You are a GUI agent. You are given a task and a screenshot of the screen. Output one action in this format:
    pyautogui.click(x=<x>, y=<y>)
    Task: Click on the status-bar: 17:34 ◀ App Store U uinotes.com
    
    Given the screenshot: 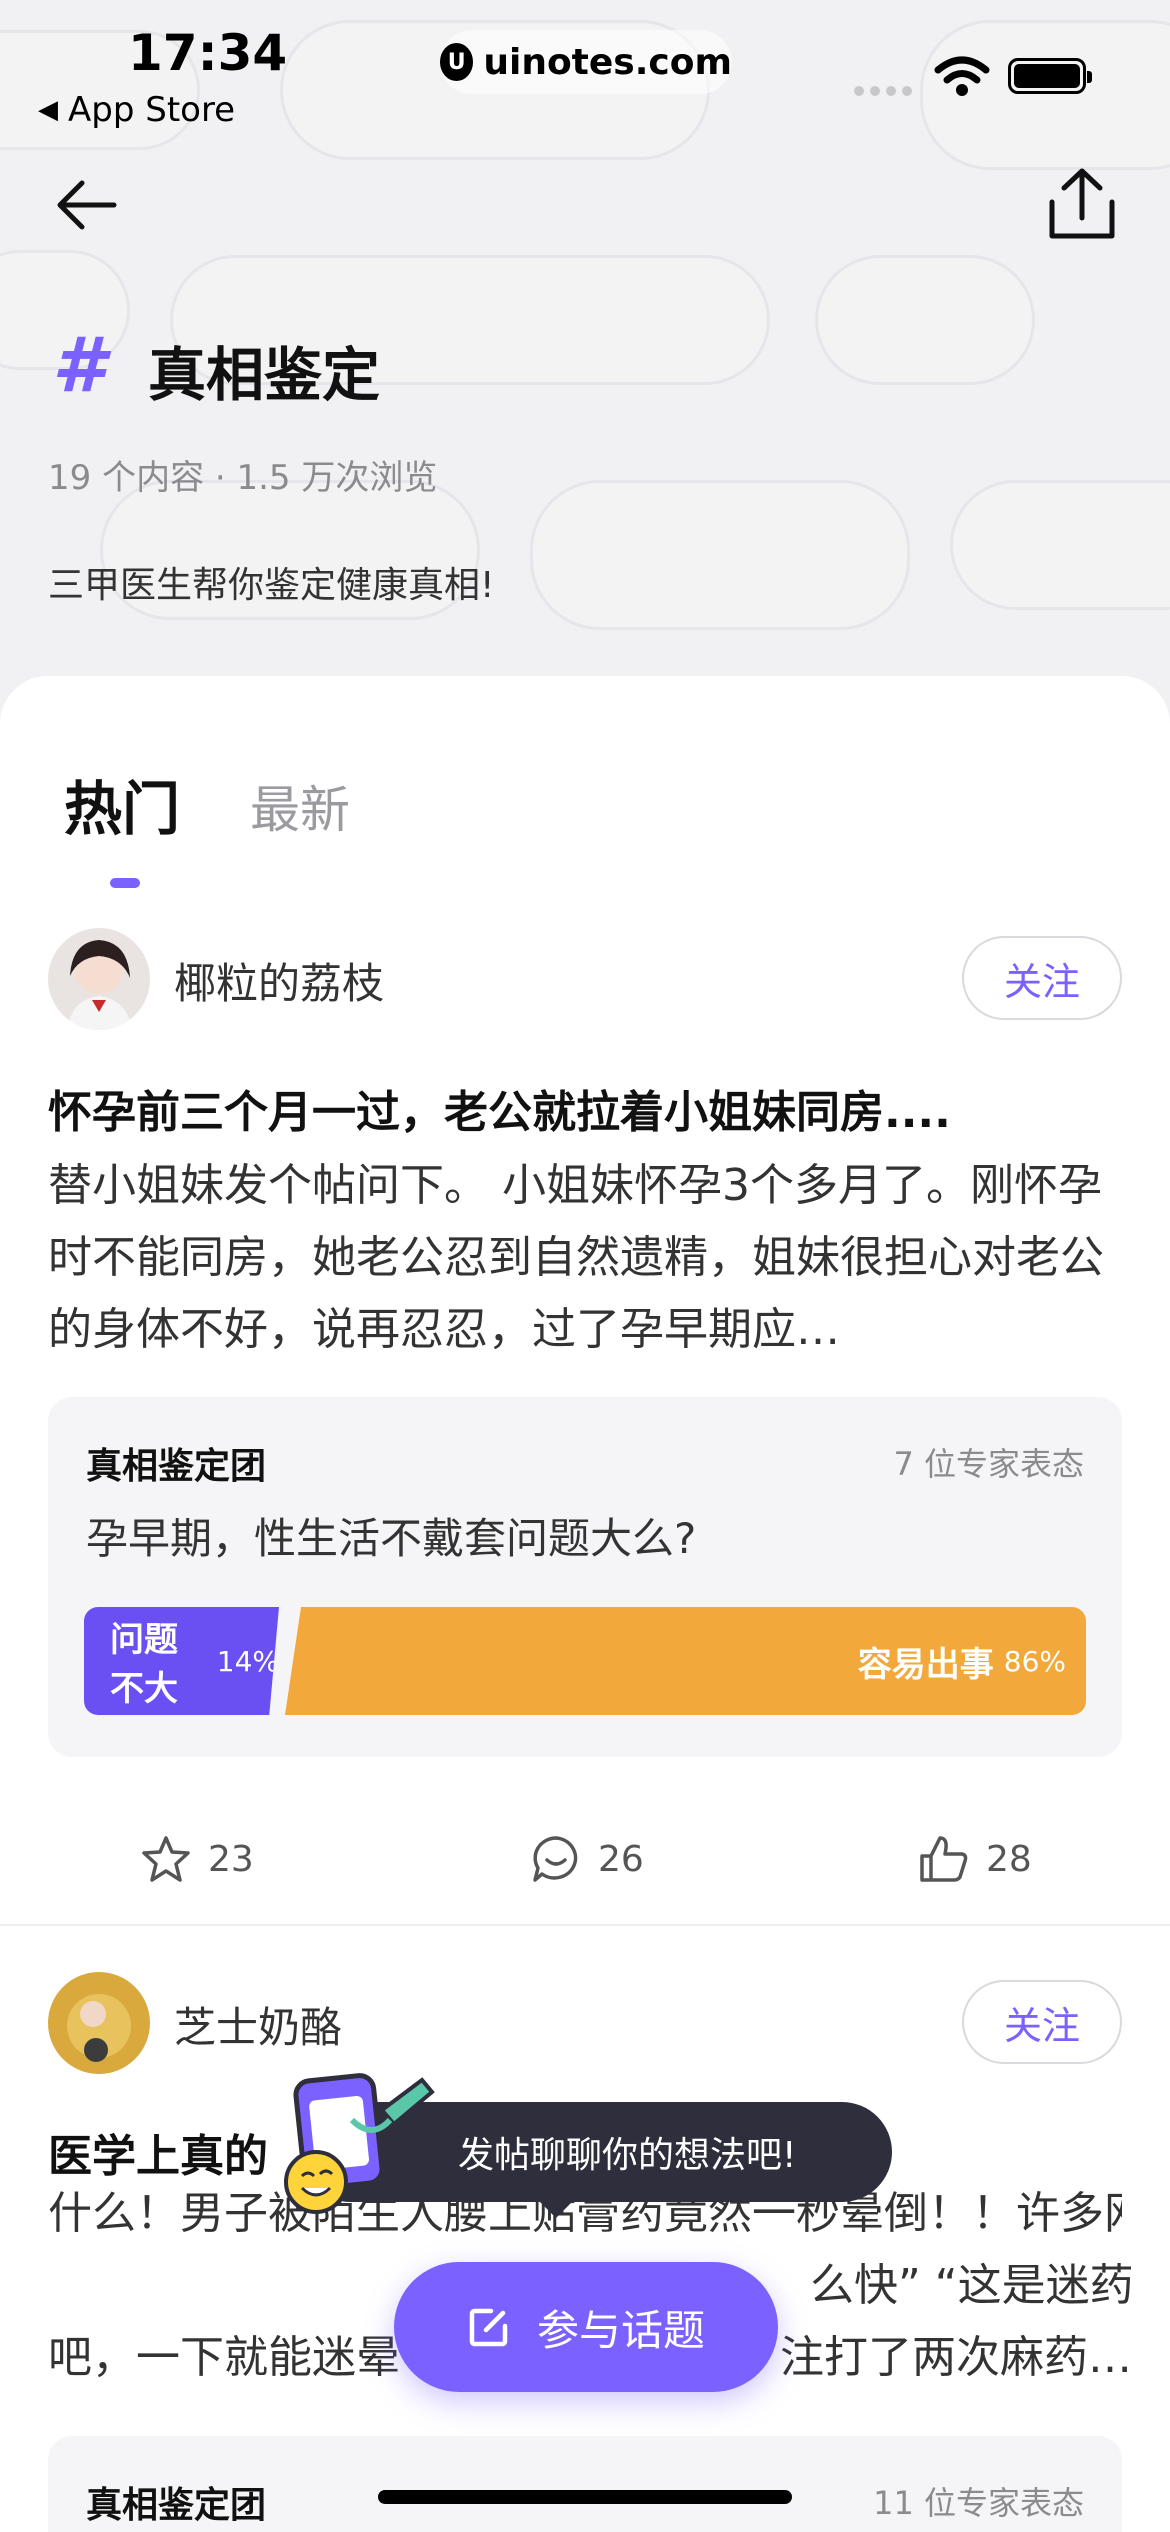 What is the action you would take?
    pyautogui.click(x=585, y=75)
    